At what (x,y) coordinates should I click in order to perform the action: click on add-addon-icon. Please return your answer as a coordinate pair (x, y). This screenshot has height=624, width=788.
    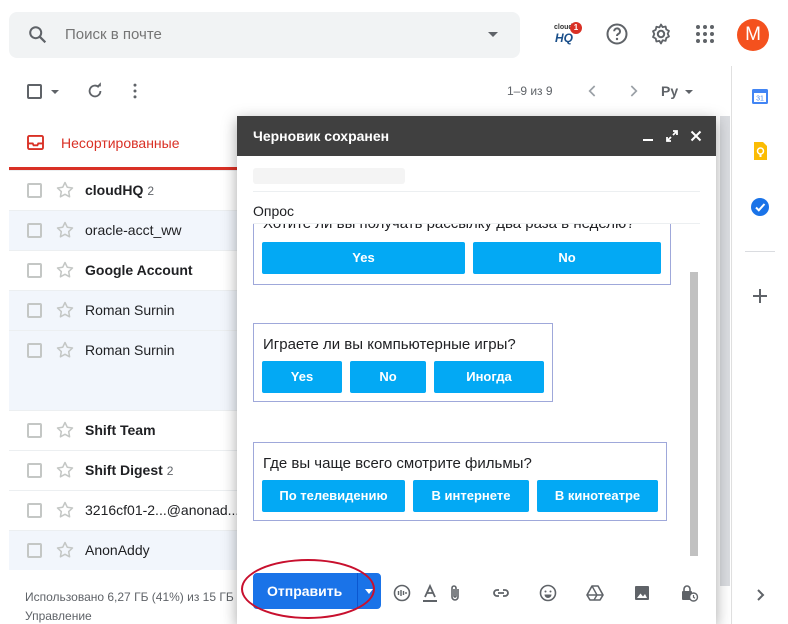
    Looking at the image, I should click on (760, 296).